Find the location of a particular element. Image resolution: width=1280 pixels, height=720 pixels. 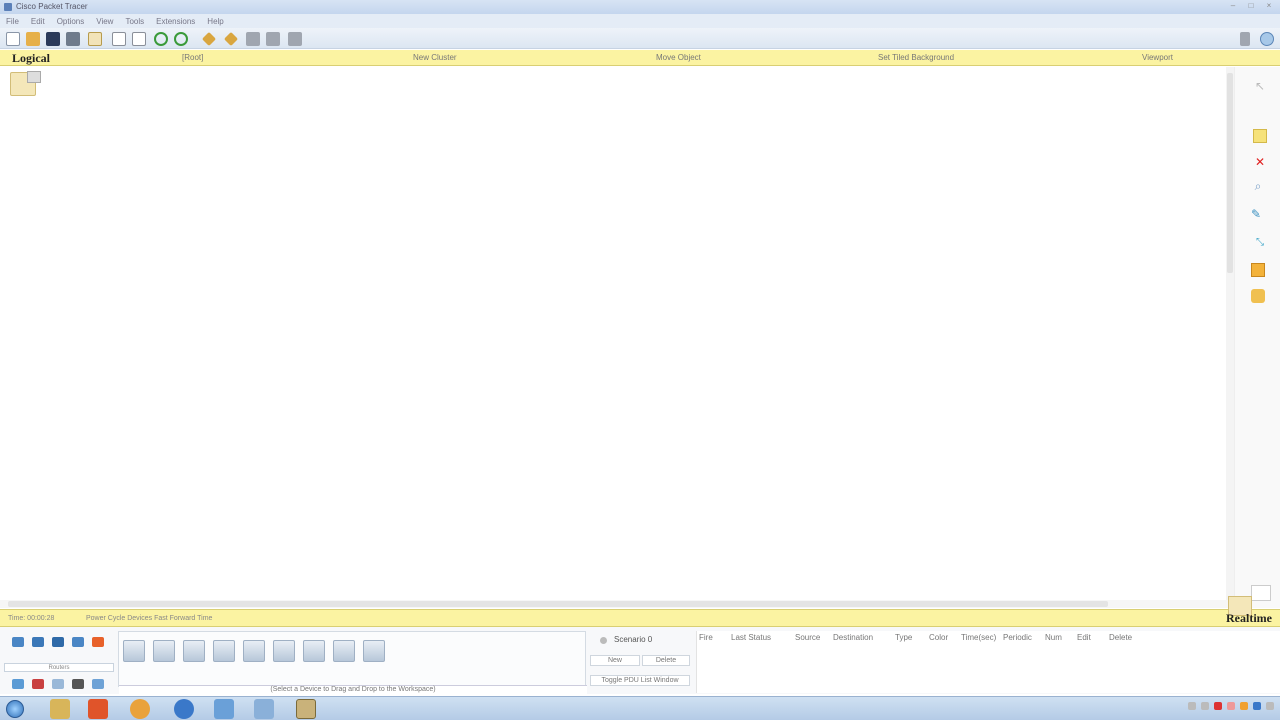

menu-file: File is located at coordinates (12, 21).